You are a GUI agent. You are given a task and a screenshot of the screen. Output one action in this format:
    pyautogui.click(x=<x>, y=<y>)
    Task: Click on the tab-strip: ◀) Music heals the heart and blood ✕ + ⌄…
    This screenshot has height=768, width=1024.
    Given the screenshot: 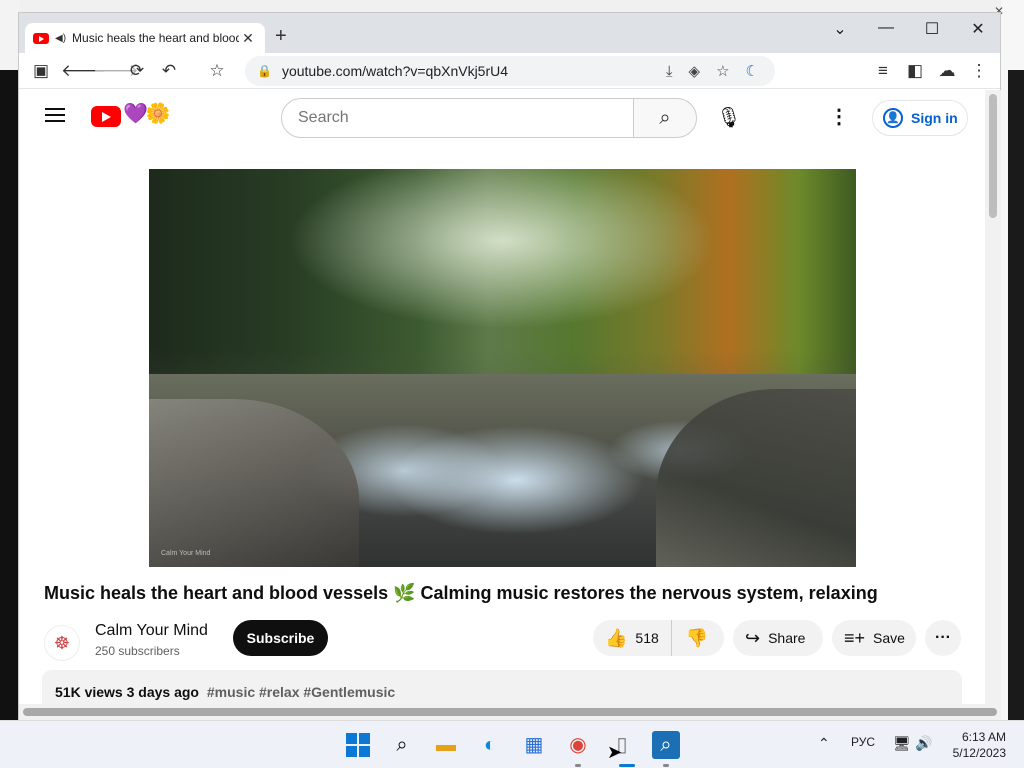 What is the action you would take?
    pyautogui.click(x=509, y=33)
    